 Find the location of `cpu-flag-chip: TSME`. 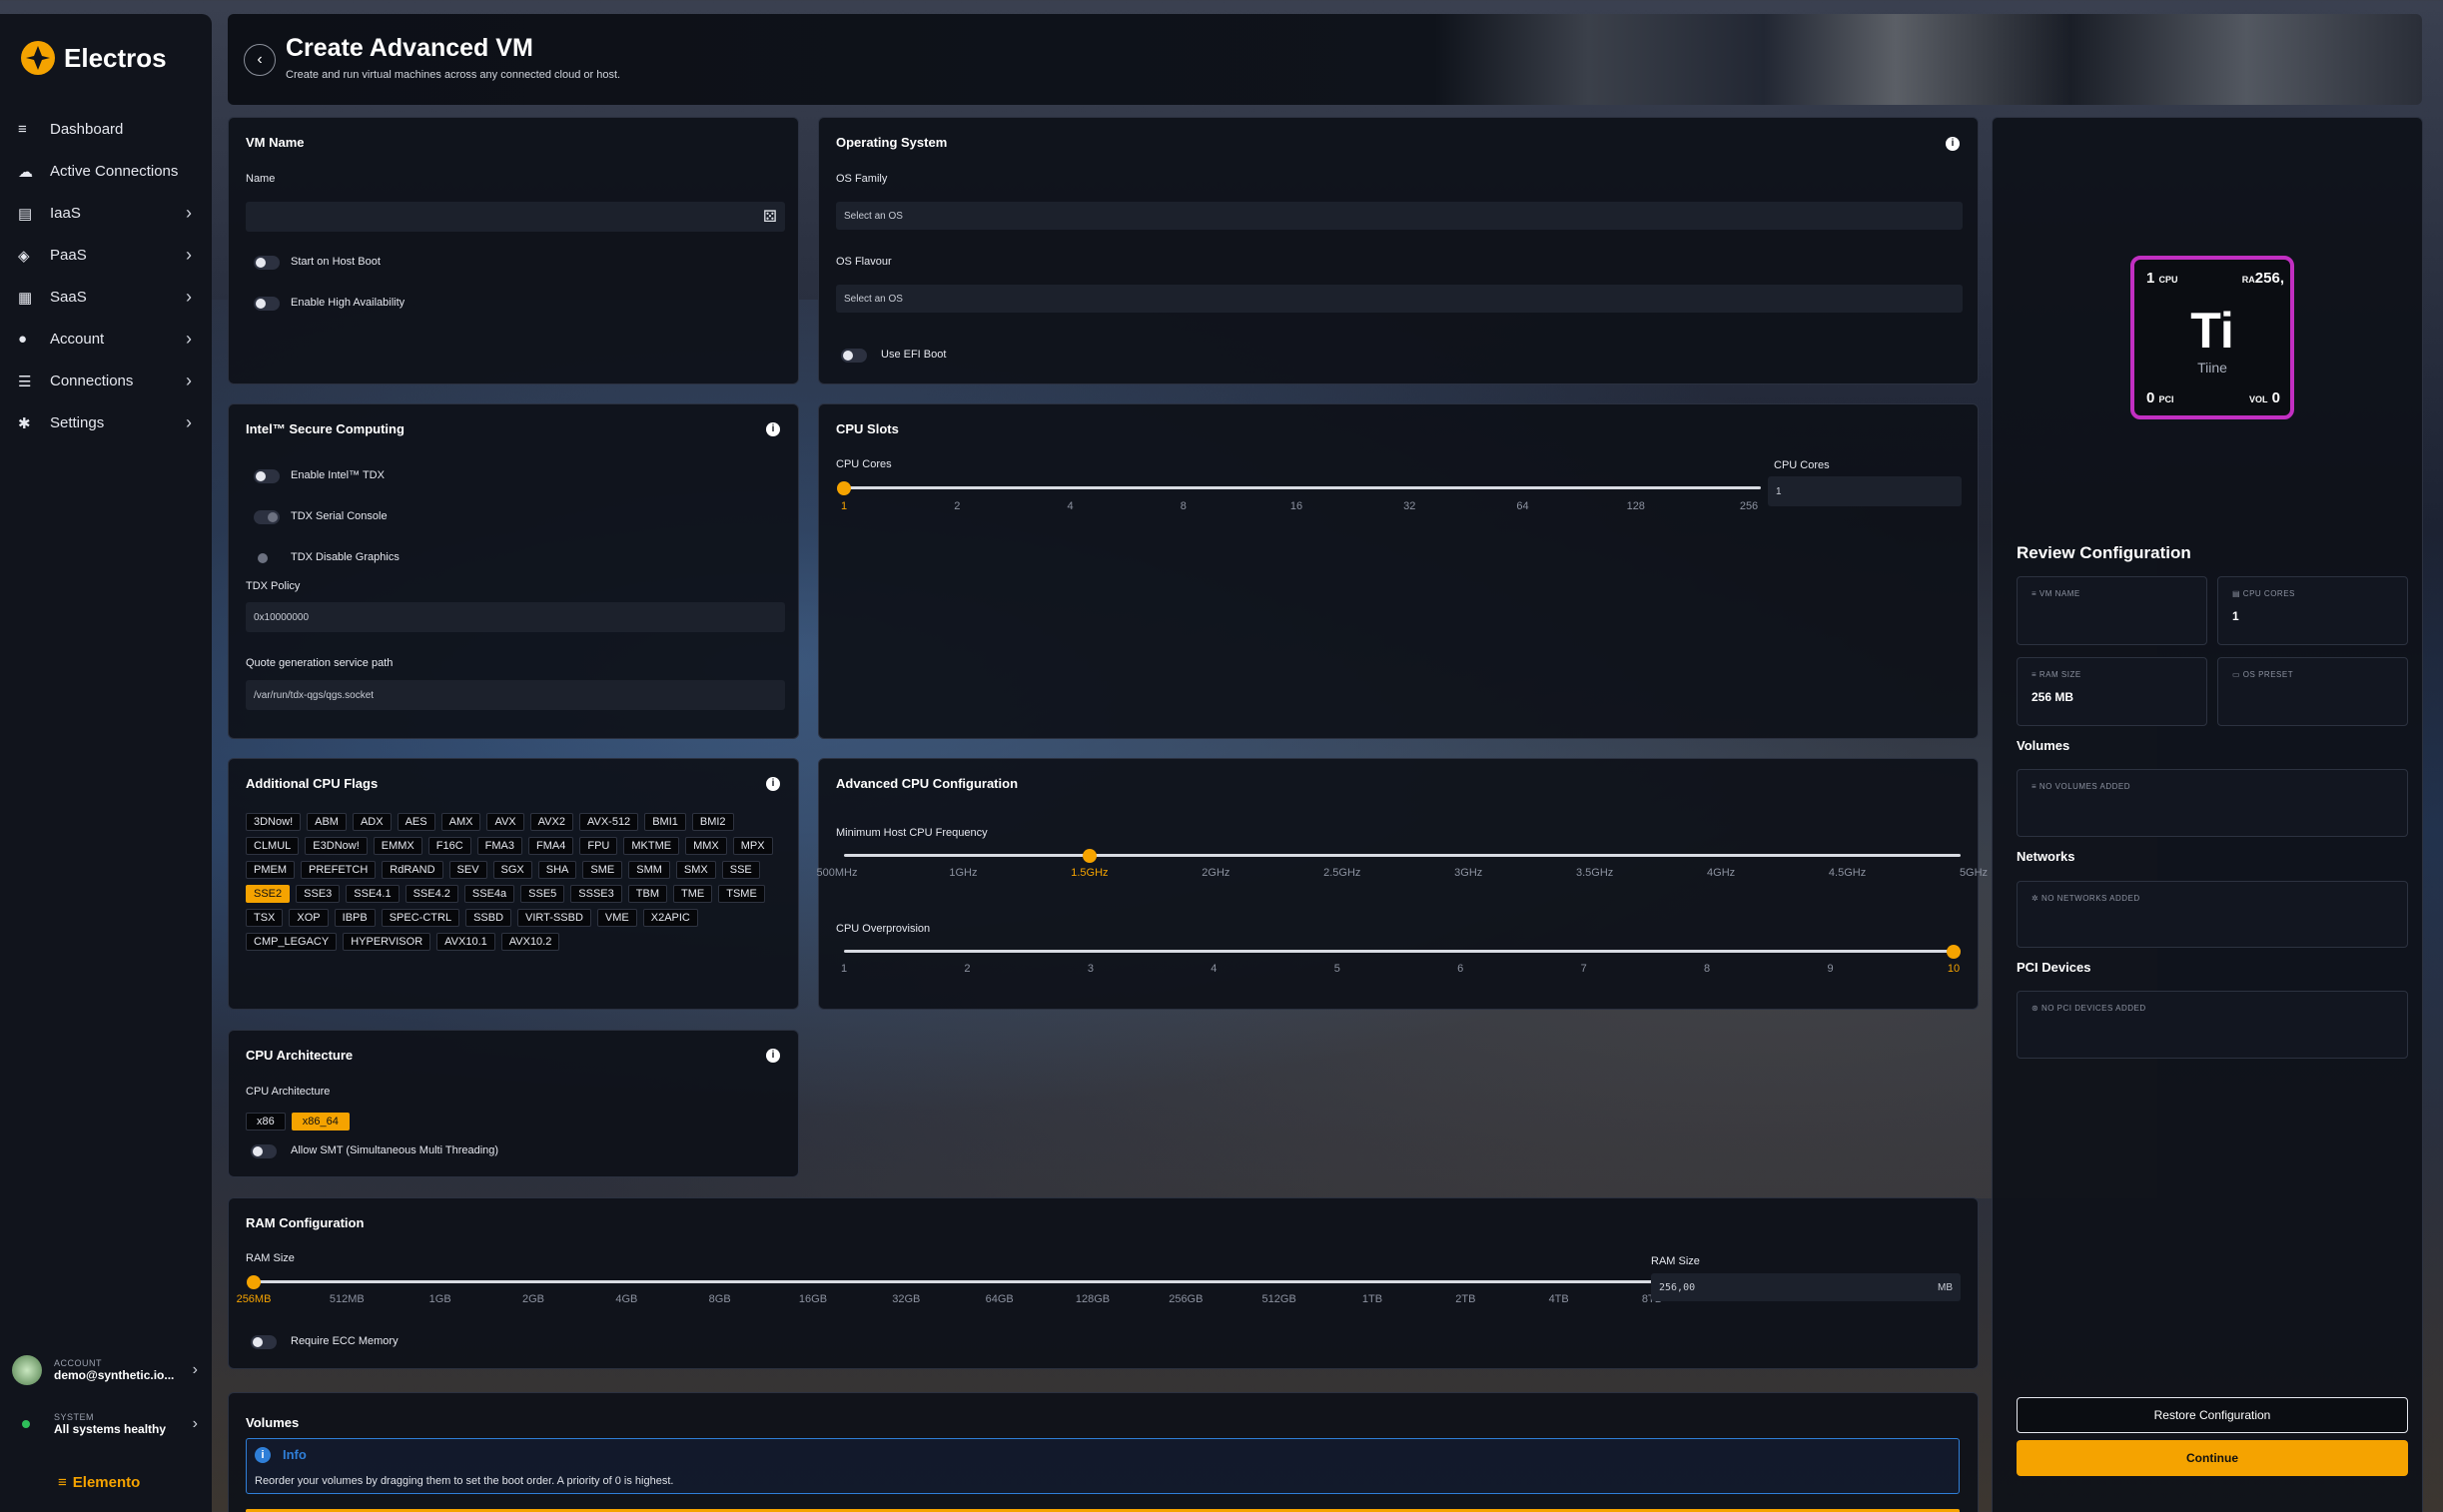

cpu-flag-chip: TSME is located at coordinates (741, 894).